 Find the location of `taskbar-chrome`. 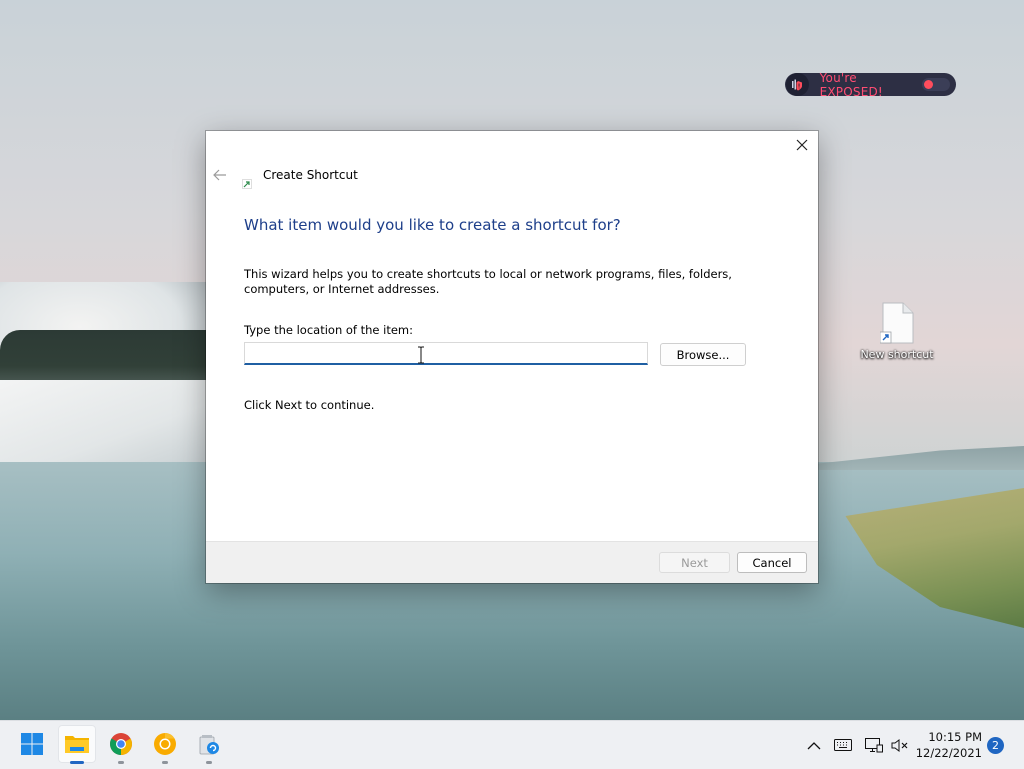

taskbar-chrome is located at coordinates (121, 744).